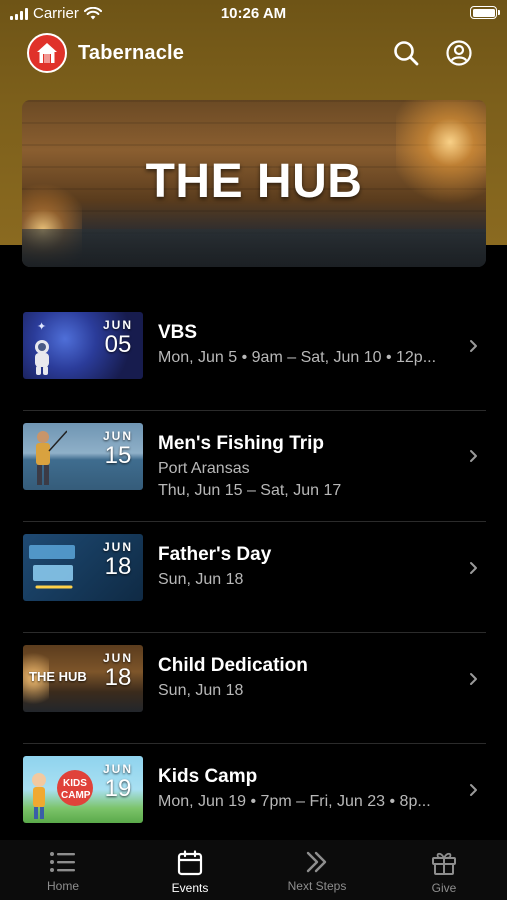 Image resolution: width=507 pixels, height=900 pixels. What do you see at coordinates (254, 248) in the screenshot?
I see `hero-window-strip` at bounding box center [254, 248].